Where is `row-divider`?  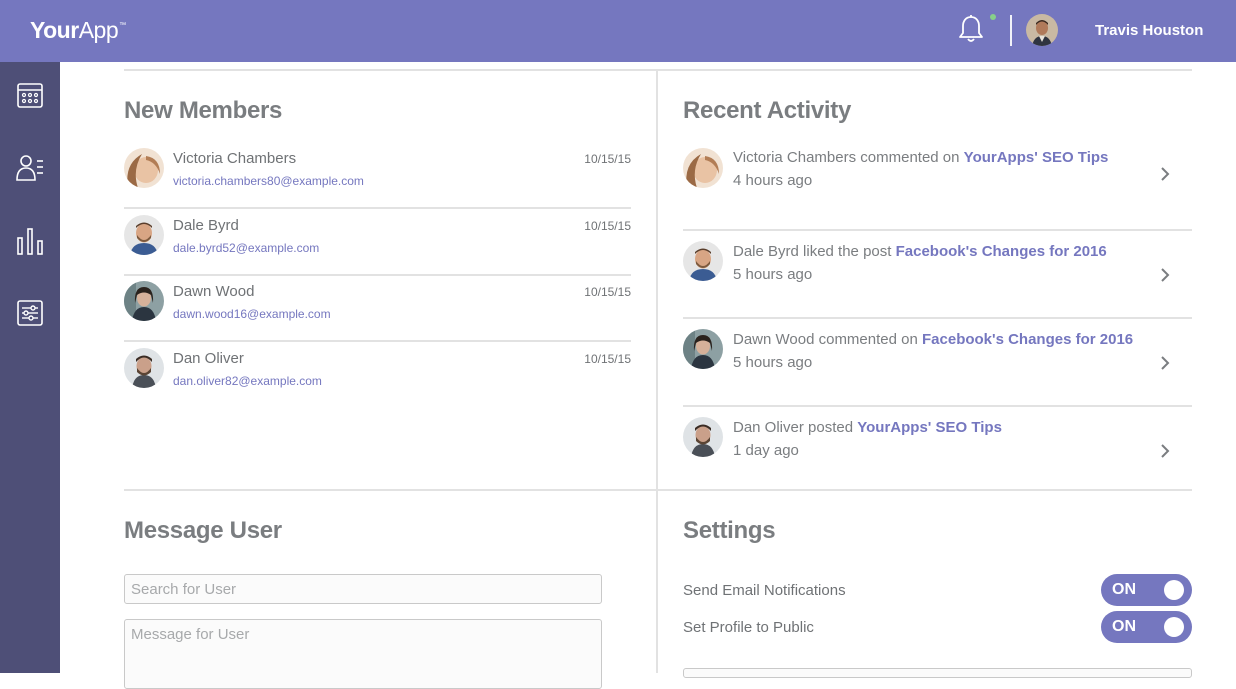 row-divider is located at coordinates (658, 490).